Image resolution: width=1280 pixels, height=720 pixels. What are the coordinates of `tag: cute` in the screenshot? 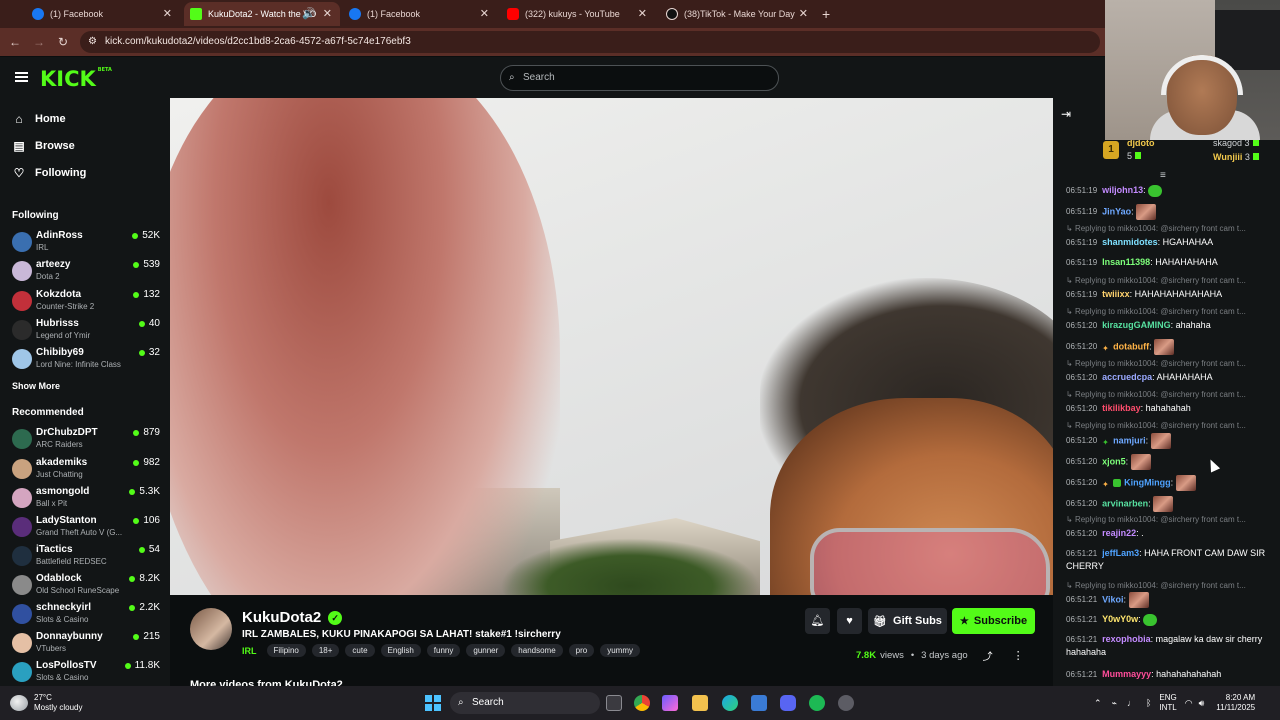 It's located at (360, 650).